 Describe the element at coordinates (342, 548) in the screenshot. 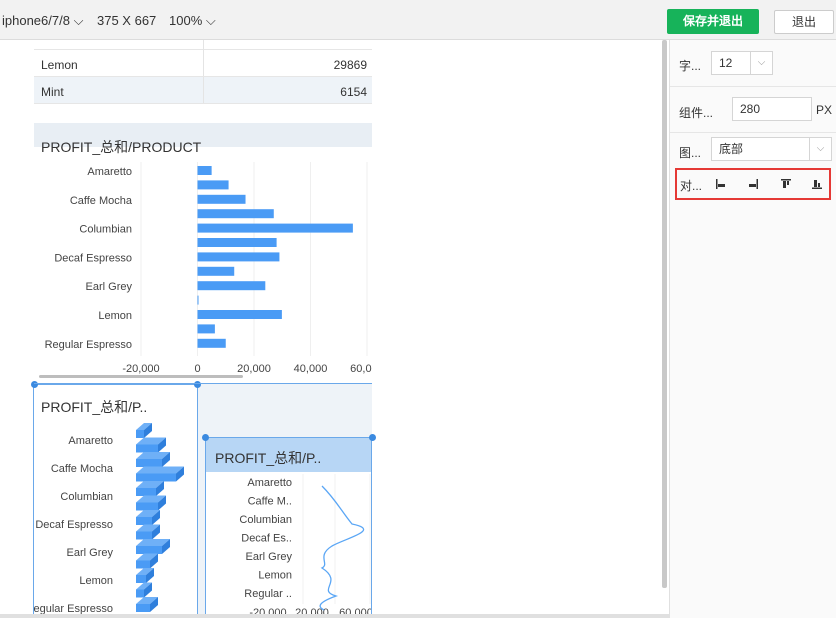

I see `line-series` at that location.